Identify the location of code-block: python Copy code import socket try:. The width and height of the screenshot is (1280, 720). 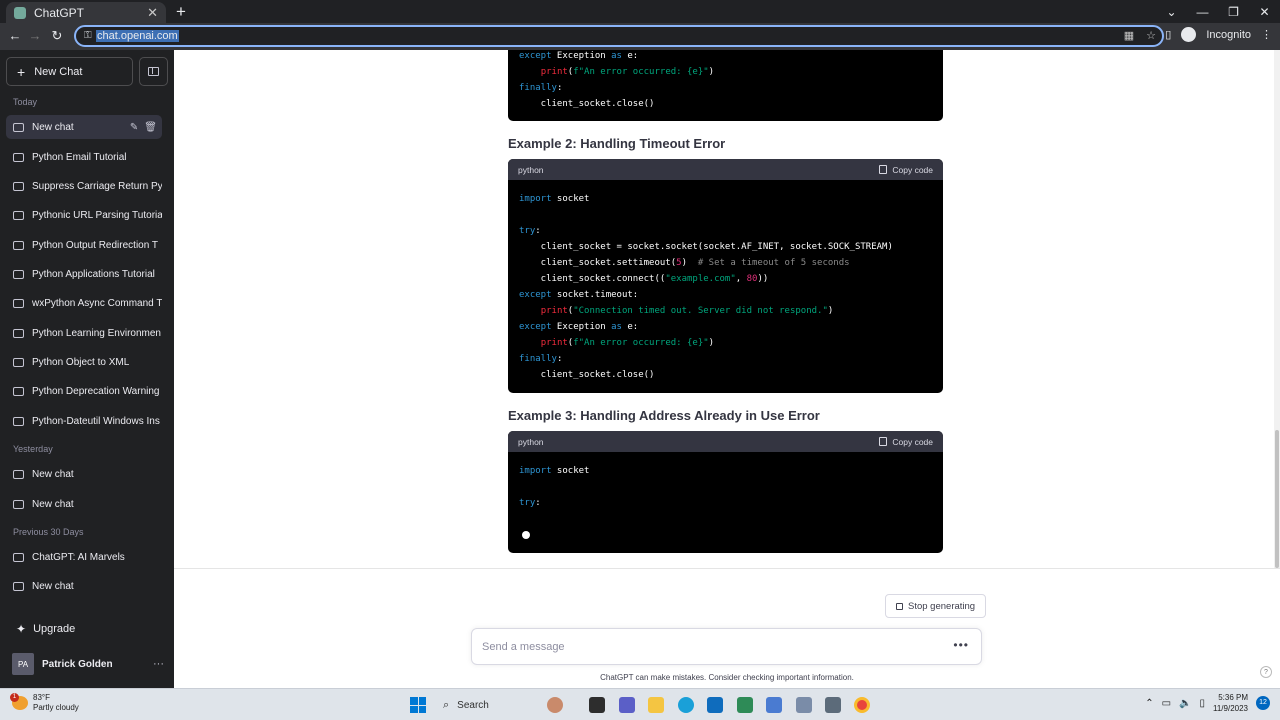
(725, 492).